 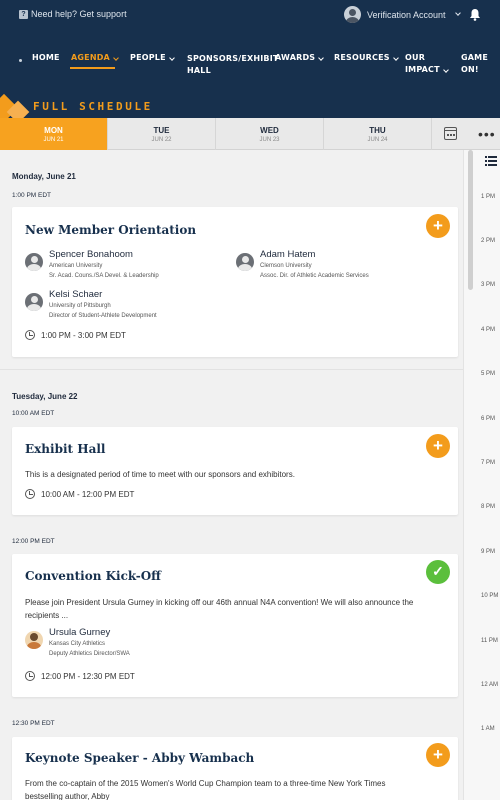 What do you see at coordinates (65, 449) in the screenshot?
I see `session-title: Exhibit Hall` at bounding box center [65, 449].